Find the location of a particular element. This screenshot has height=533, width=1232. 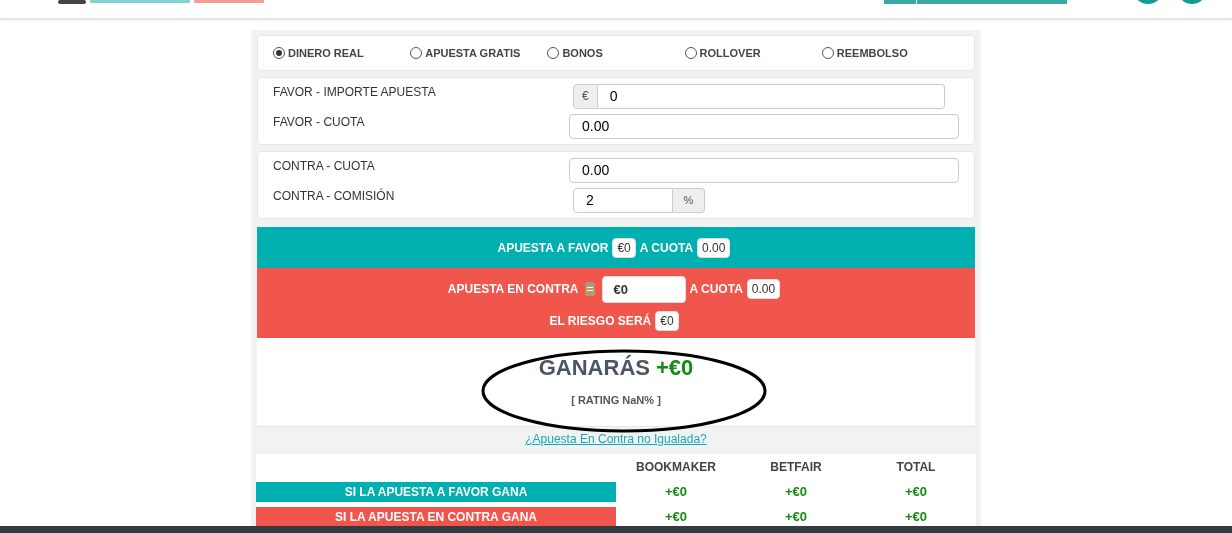

field-label: FAVOR - CUOTA is located at coordinates (319, 122).